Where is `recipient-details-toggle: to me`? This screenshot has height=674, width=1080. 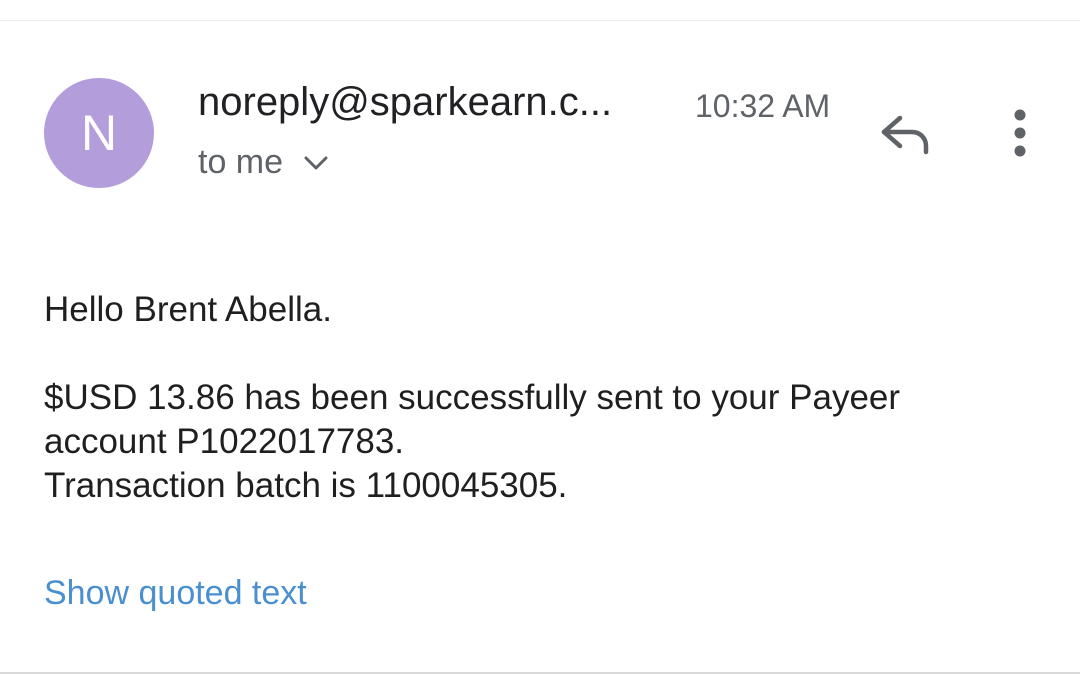 recipient-details-toggle: to me is located at coordinates (263, 162).